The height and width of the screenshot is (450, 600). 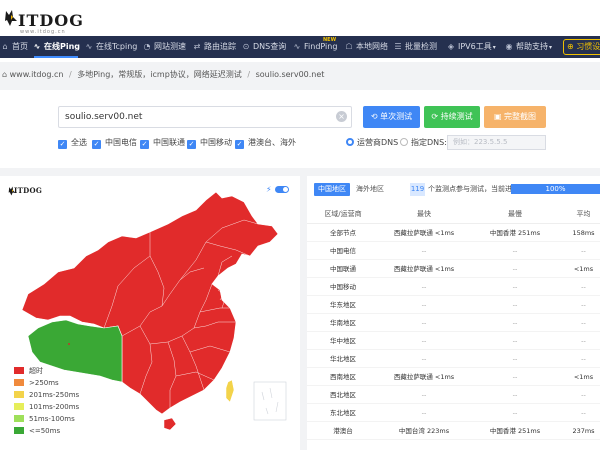 What do you see at coordinates (435, 116) in the screenshot?
I see `repeat-icon: ⟳` at bounding box center [435, 116].